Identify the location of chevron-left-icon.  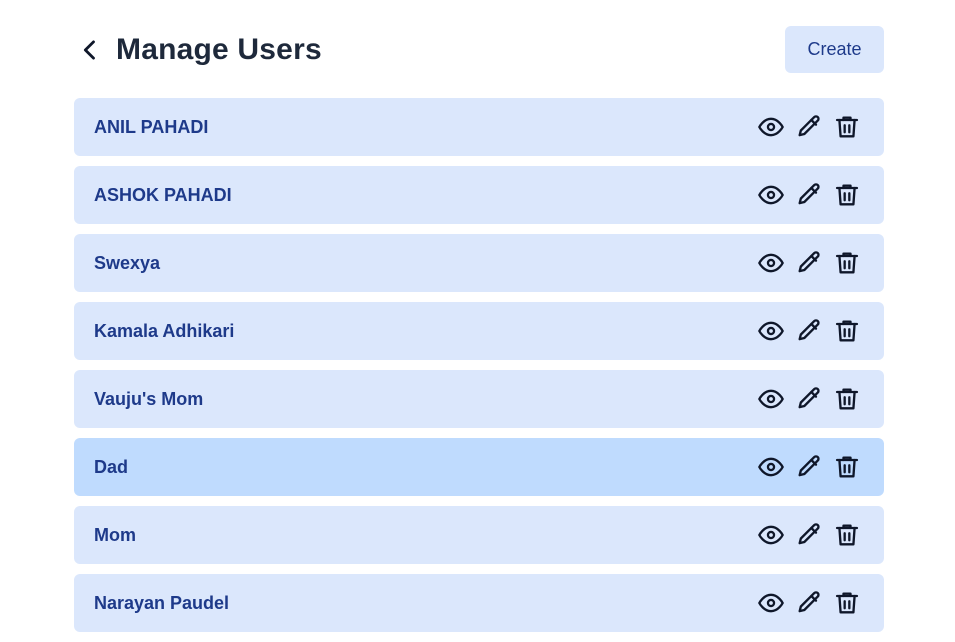
(89, 50).